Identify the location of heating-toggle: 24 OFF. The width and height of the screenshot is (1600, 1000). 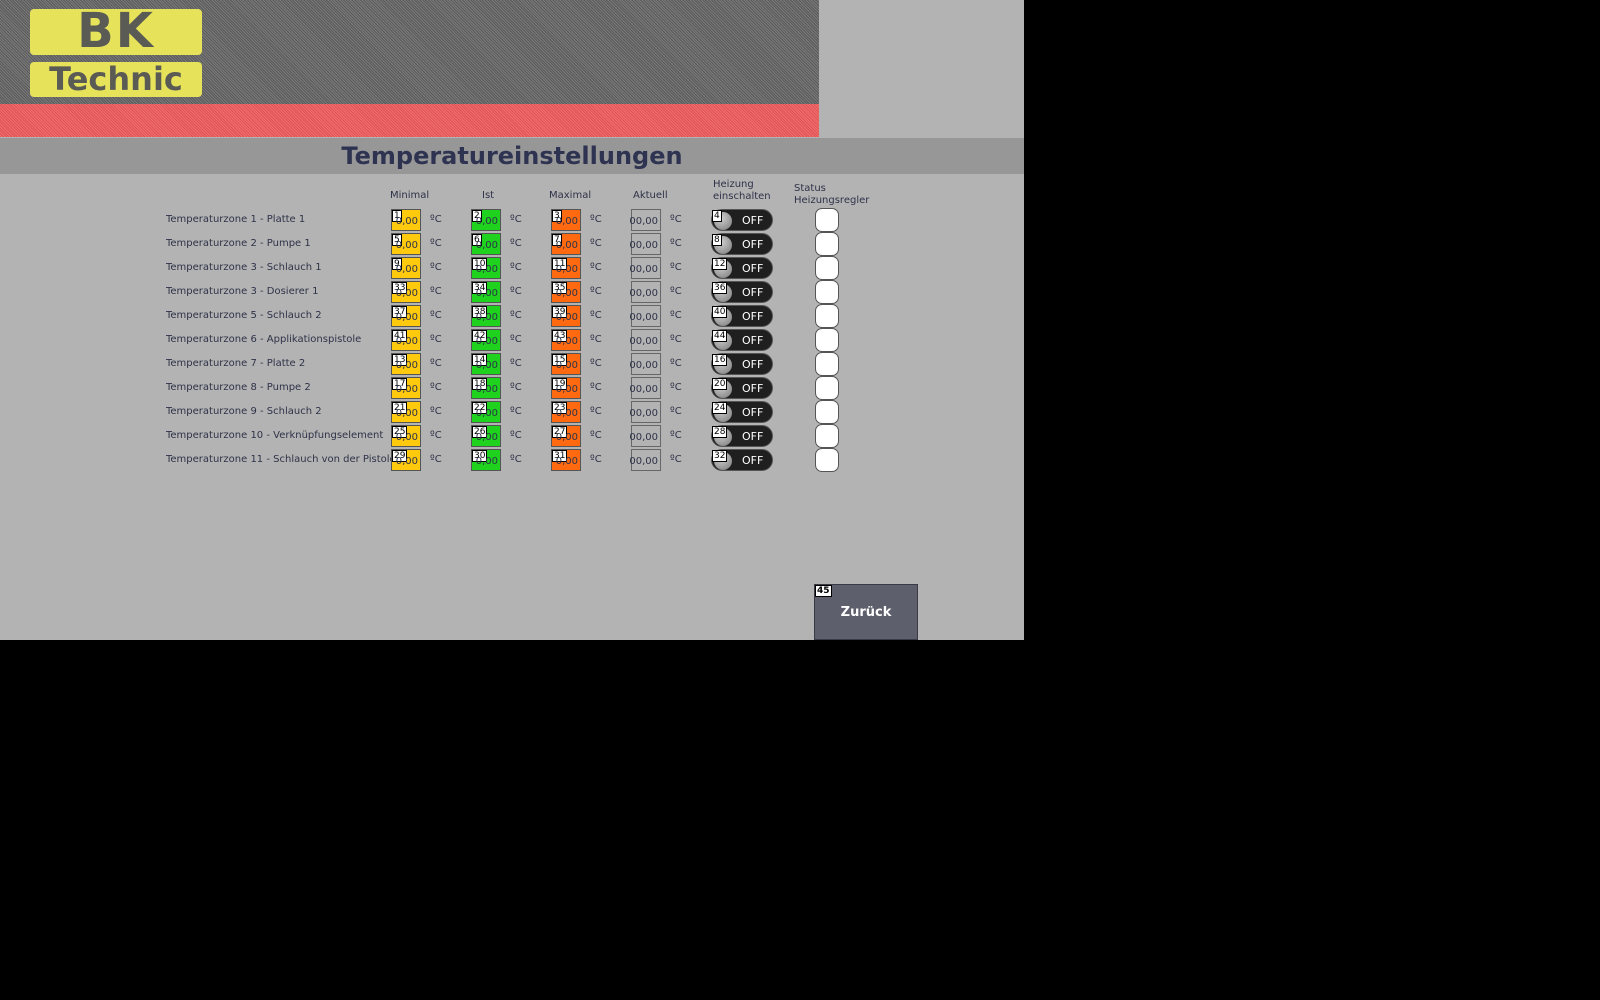
(742, 412).